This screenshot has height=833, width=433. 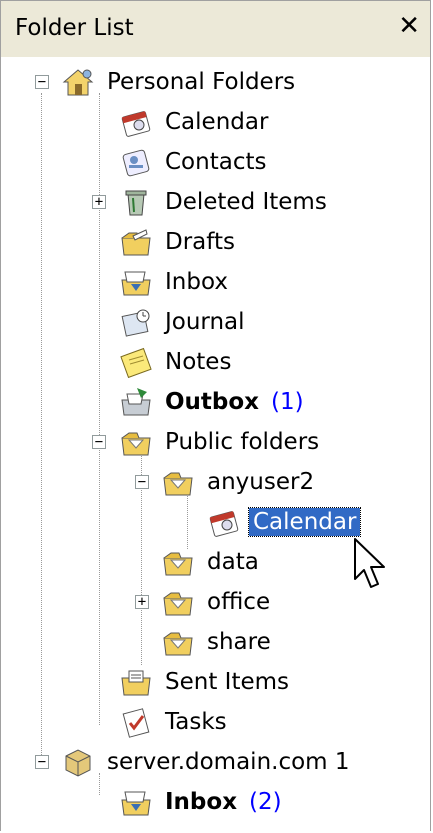 I want to click on close-icon: ✕, so click(x=409, y=26).